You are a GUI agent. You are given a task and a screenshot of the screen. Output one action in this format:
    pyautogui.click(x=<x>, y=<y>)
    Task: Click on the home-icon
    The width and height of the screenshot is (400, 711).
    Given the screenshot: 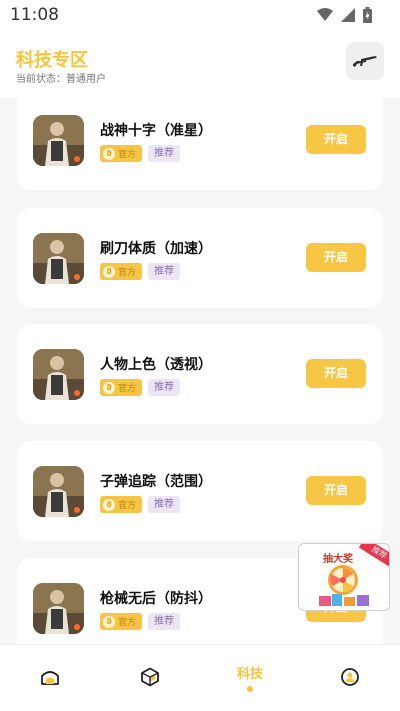 What is the action you would take?
    pyautogui.click(x=50, y=678)
    